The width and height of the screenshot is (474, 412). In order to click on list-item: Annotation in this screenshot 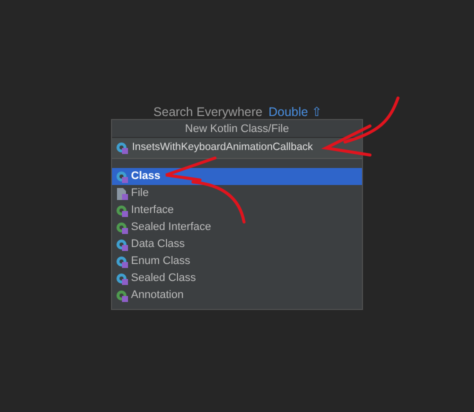, I will do `click(237, 295)`.